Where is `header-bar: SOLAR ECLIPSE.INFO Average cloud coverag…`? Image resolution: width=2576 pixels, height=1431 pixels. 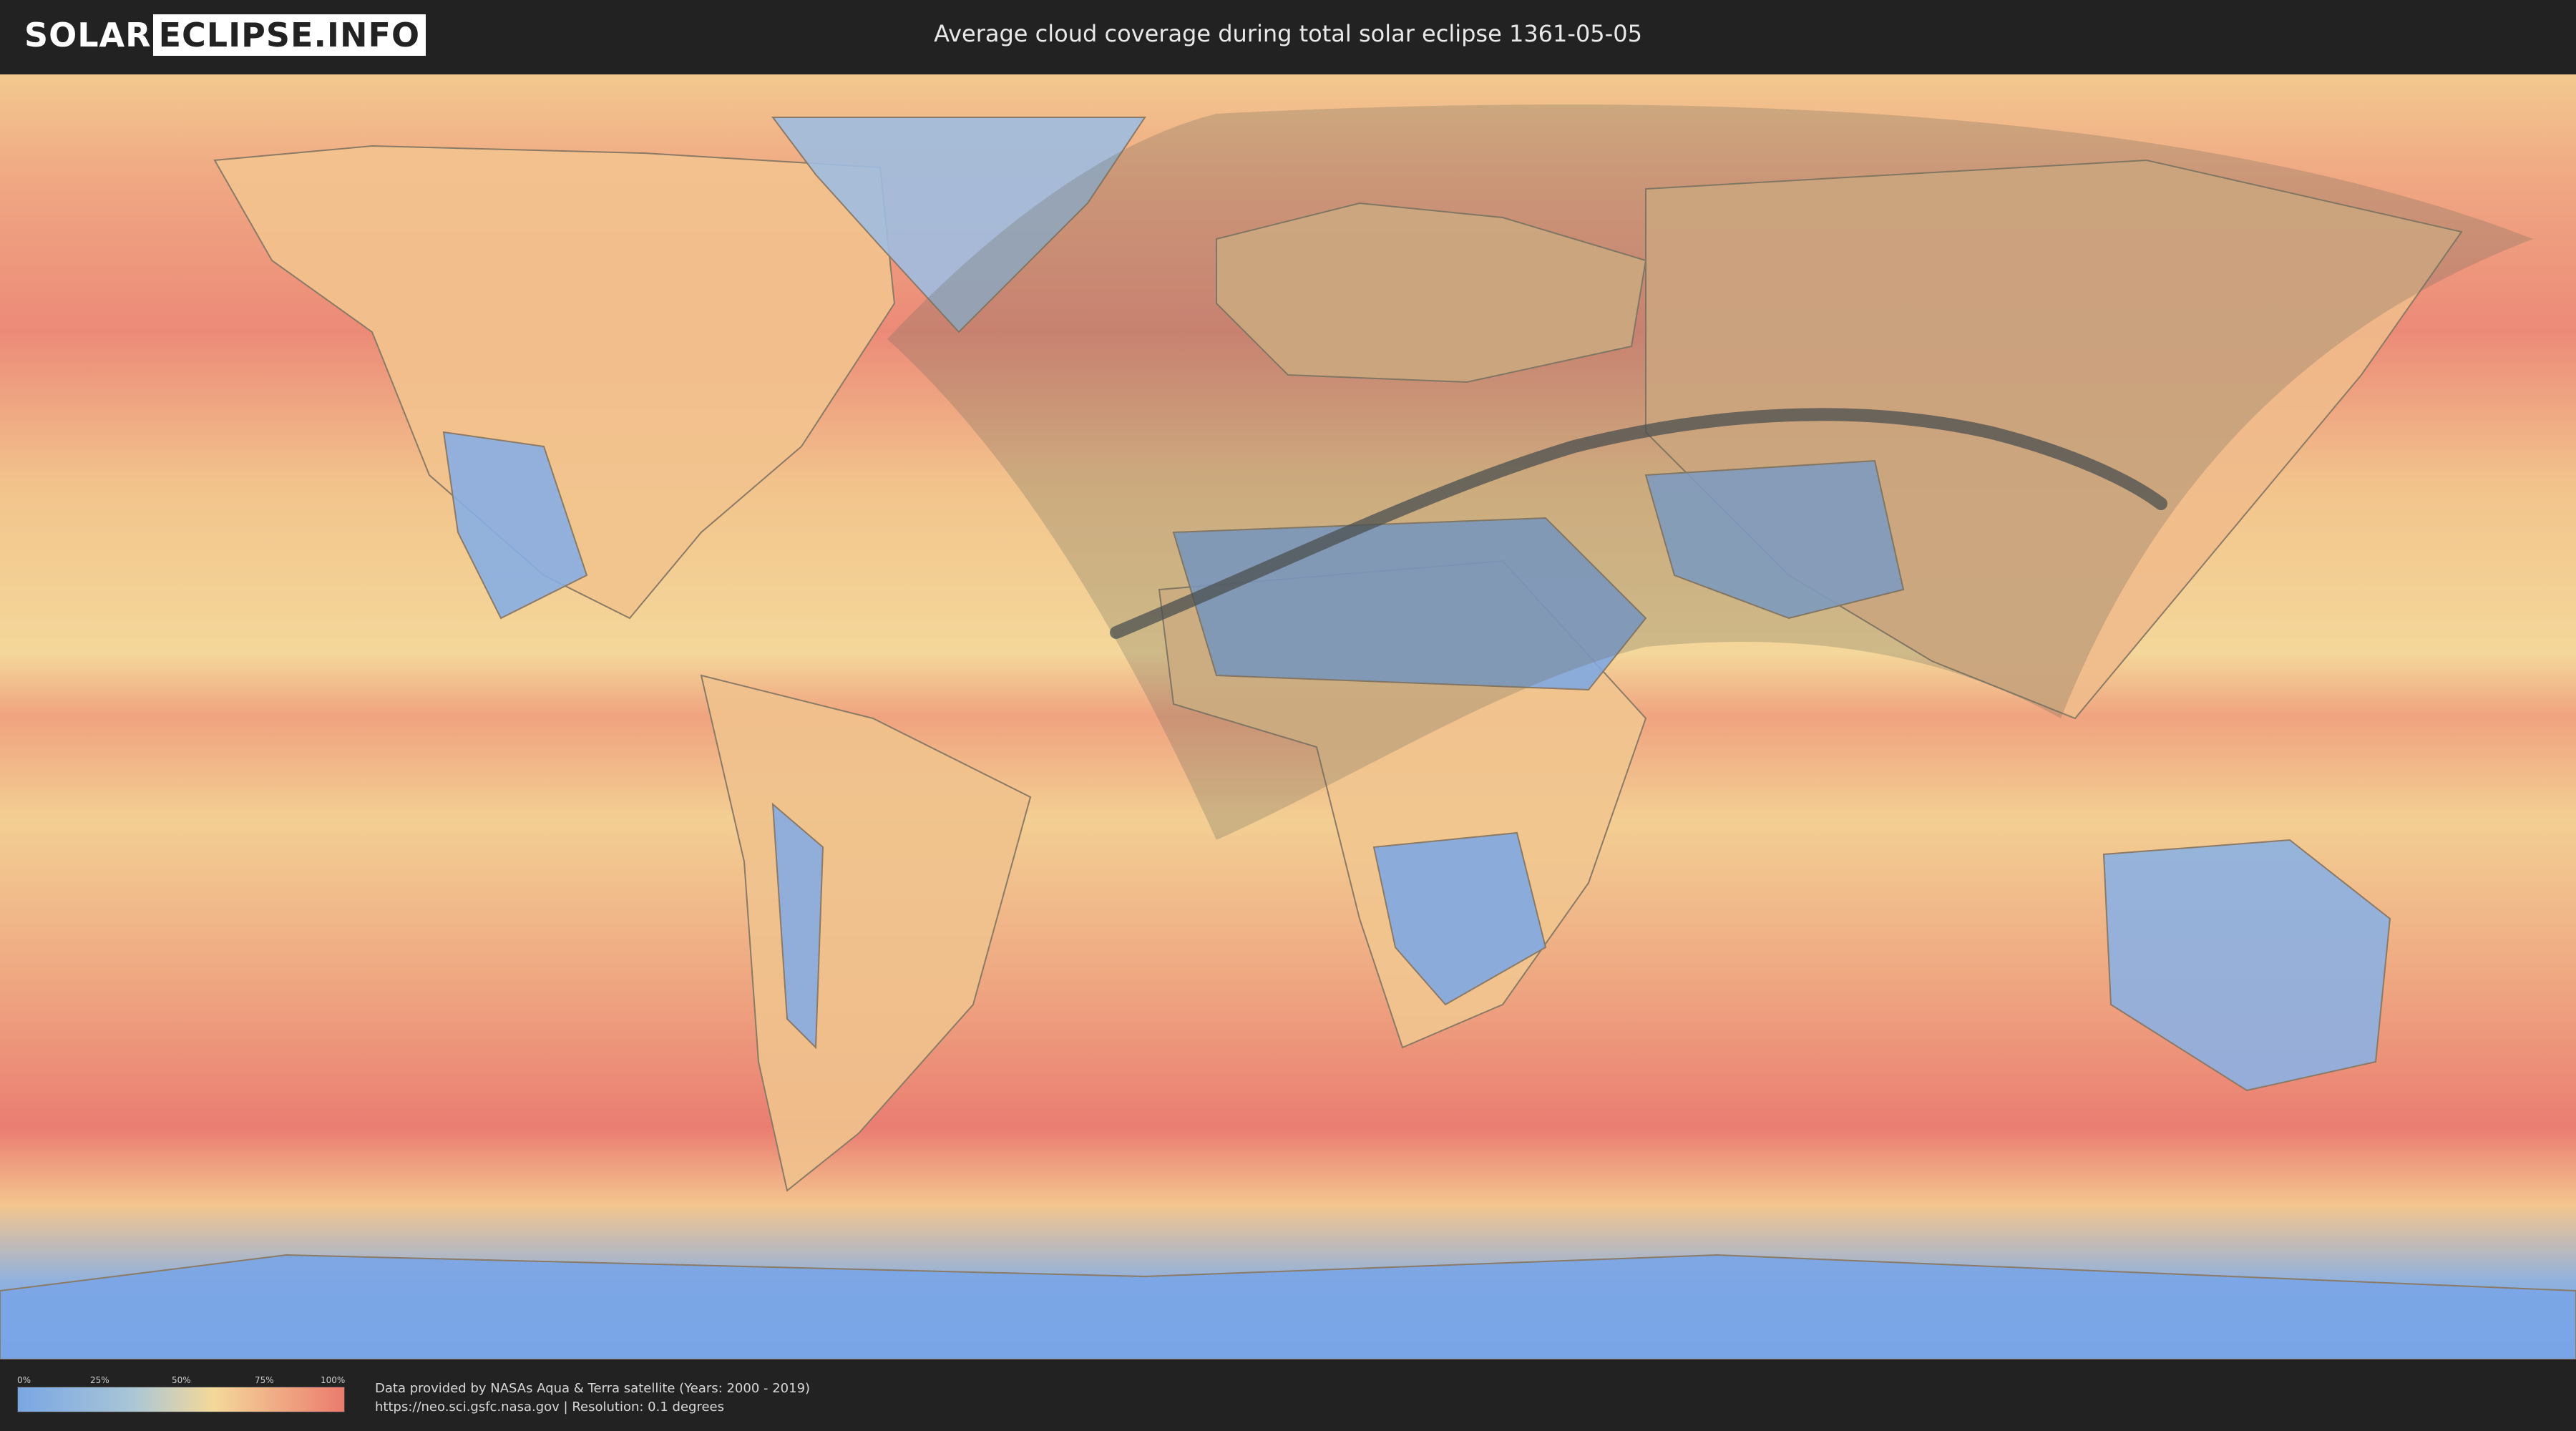
header-bar: SOLAR ECLIPSE.INFO Average cloud coverag… is located at coordinates (1288, 36).